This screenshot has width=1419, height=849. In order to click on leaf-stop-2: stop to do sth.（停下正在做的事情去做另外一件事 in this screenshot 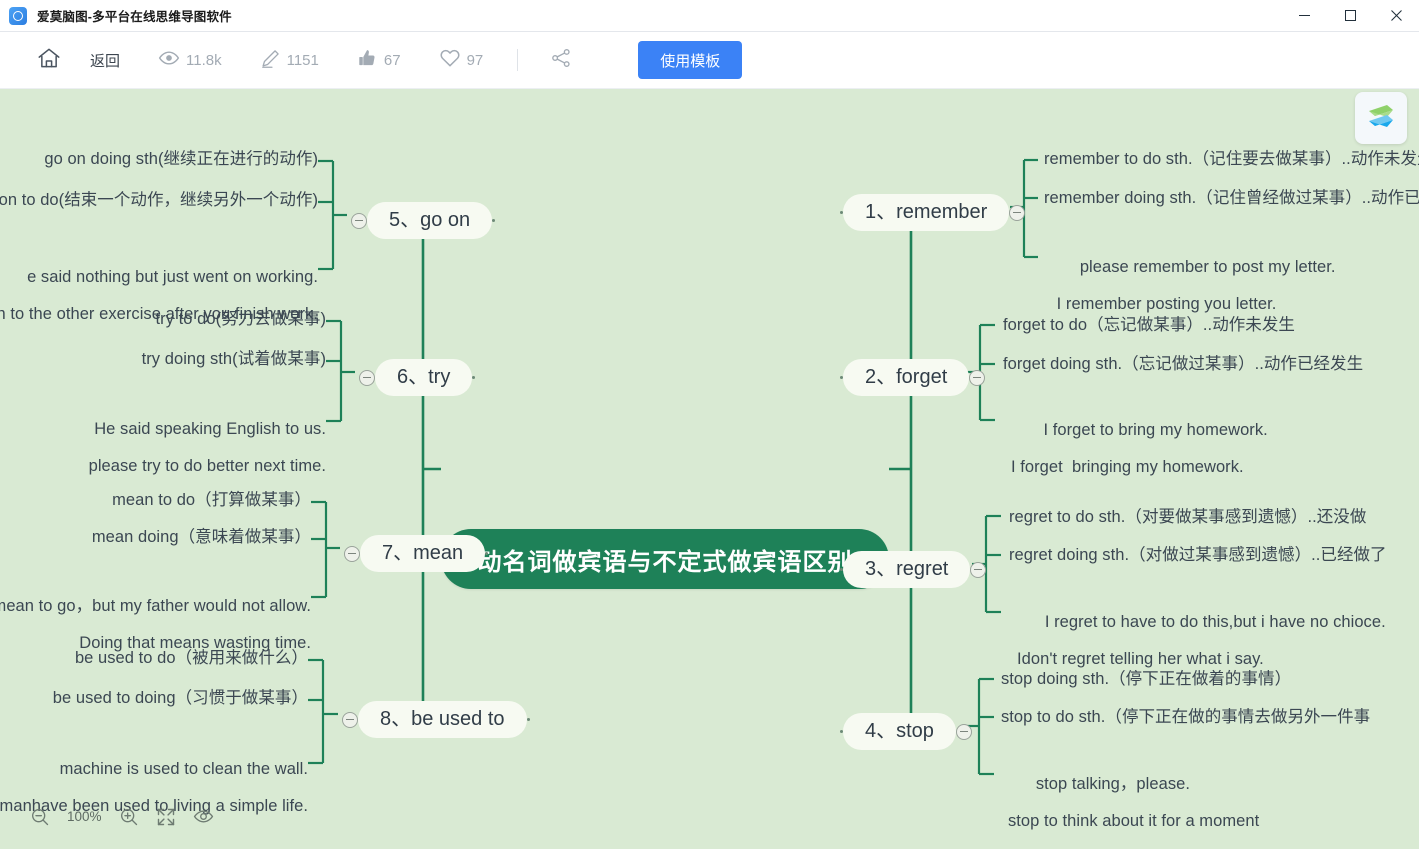, I will do `click(1185, 717)`.